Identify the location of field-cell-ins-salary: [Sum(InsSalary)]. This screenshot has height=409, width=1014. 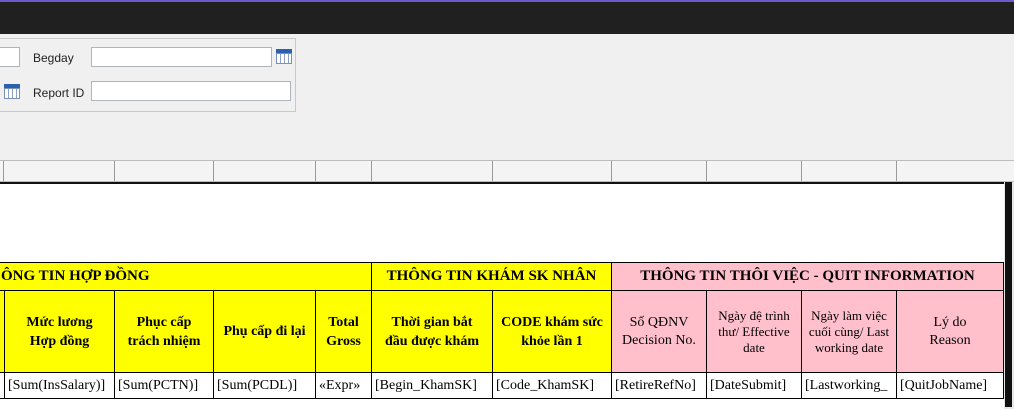
(59, 385).